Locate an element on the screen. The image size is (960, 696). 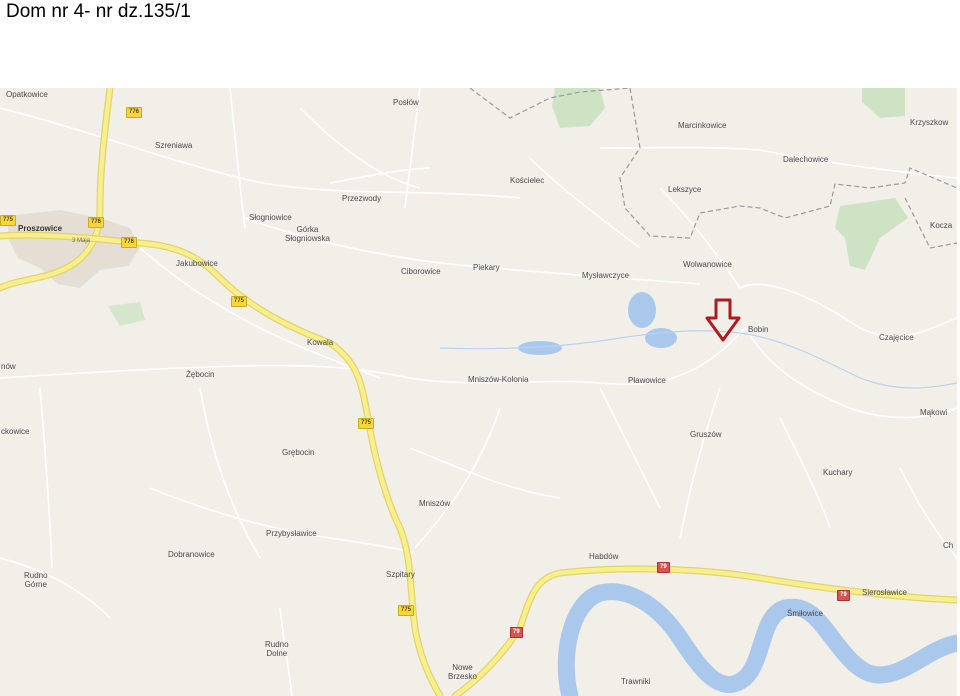
place-label: Kuchary is located at coordinates (838, 472).